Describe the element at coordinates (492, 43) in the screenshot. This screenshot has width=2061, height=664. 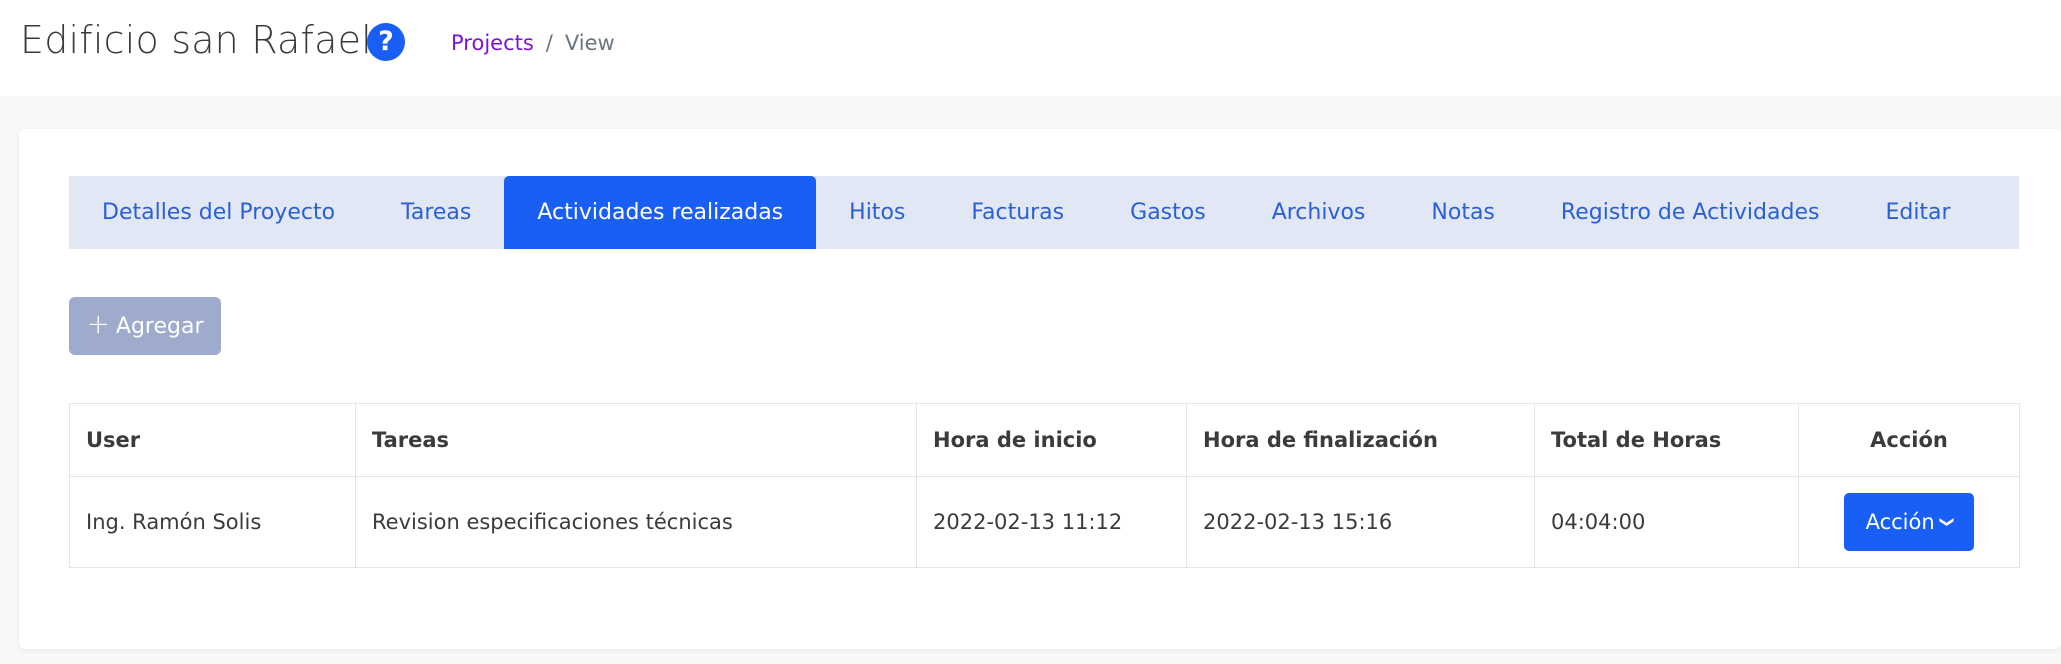
I see `breadcrumb-projects-link: Projects` at that location.